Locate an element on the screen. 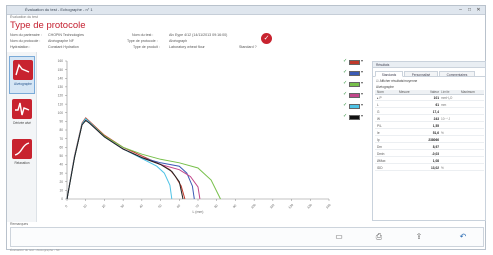  cell-value: 13,02 is located at coordinates (435, 168).